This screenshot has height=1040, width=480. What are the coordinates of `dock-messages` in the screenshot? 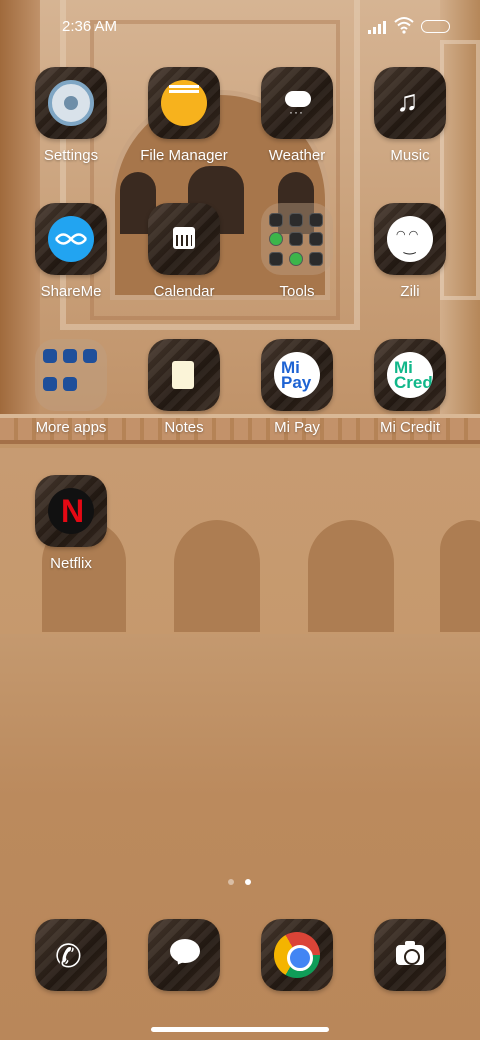 It's located at (184, 956).